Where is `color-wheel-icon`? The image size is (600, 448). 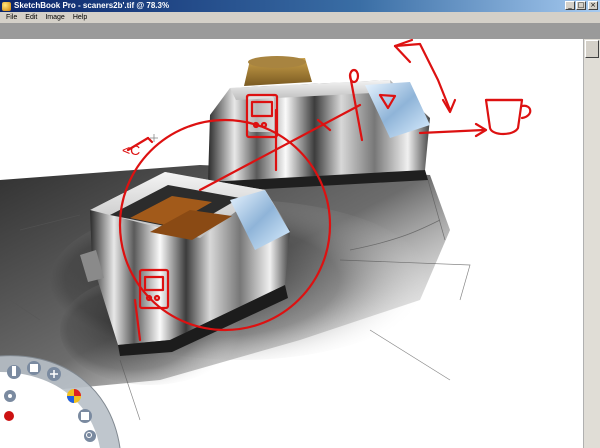
color-wheel-icon is located at coordinates (74, 396).